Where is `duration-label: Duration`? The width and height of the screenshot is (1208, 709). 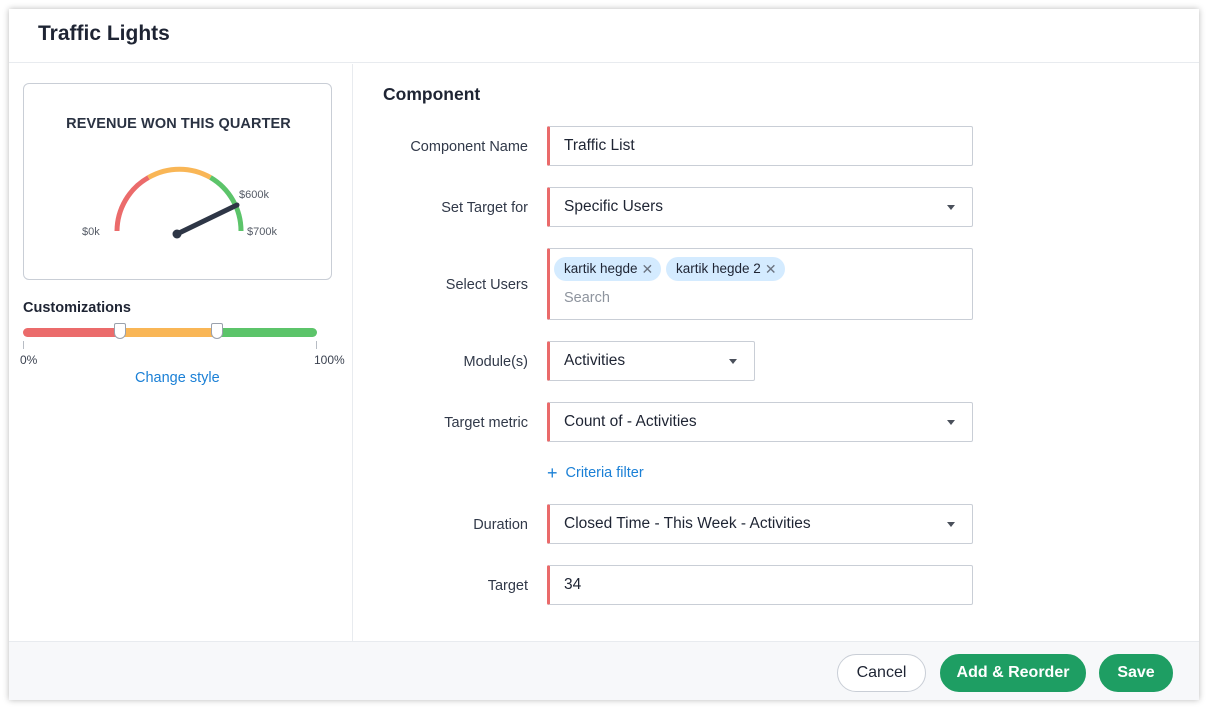 duration-label: Duration is located at coordinates (500, 525).